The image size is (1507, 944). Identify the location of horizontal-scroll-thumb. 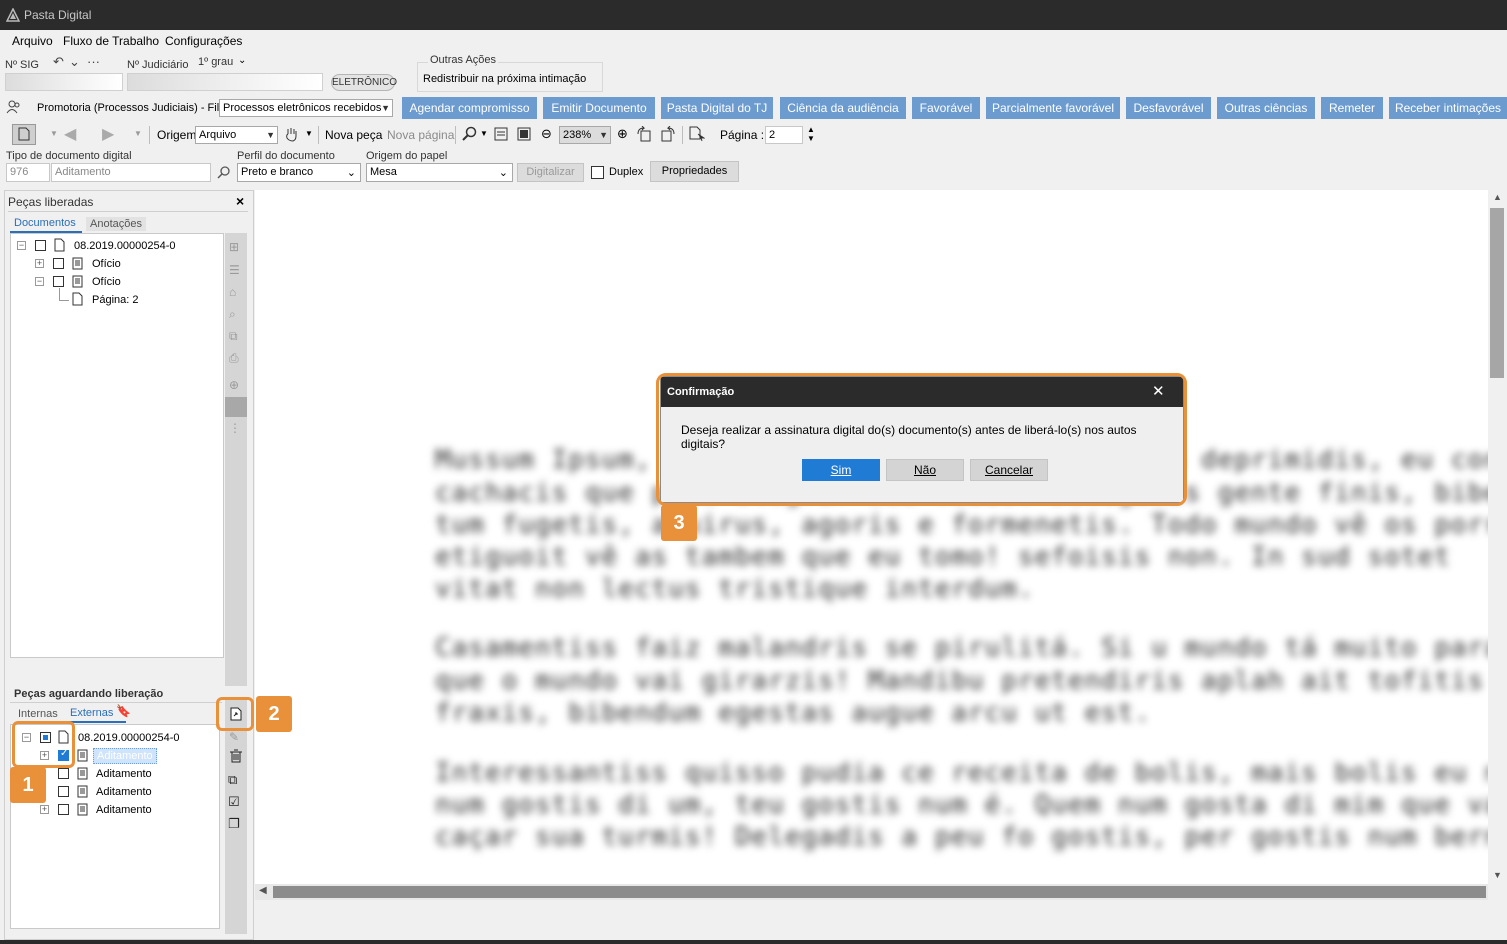
(879, 892).